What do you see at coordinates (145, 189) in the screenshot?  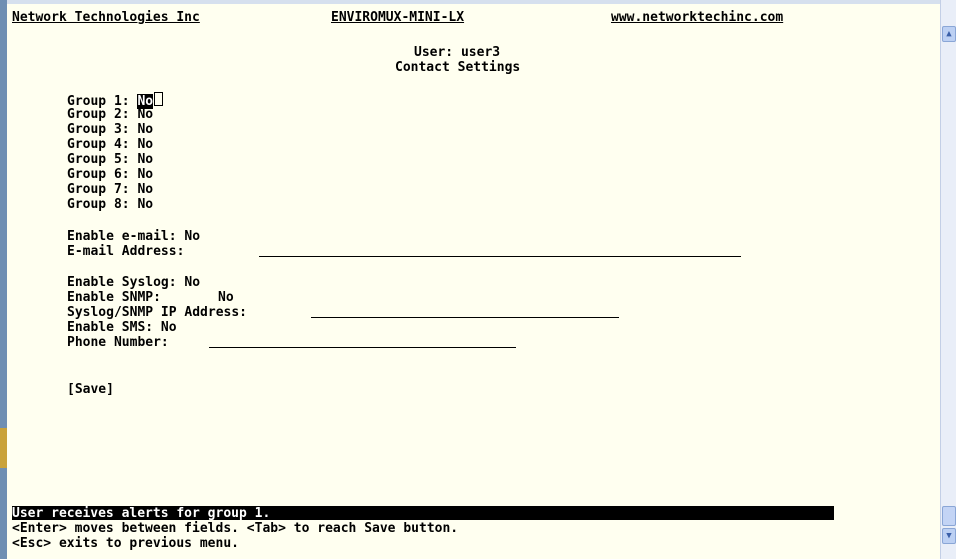 I see `group-7-value: No` at bounding box center [145, 189].